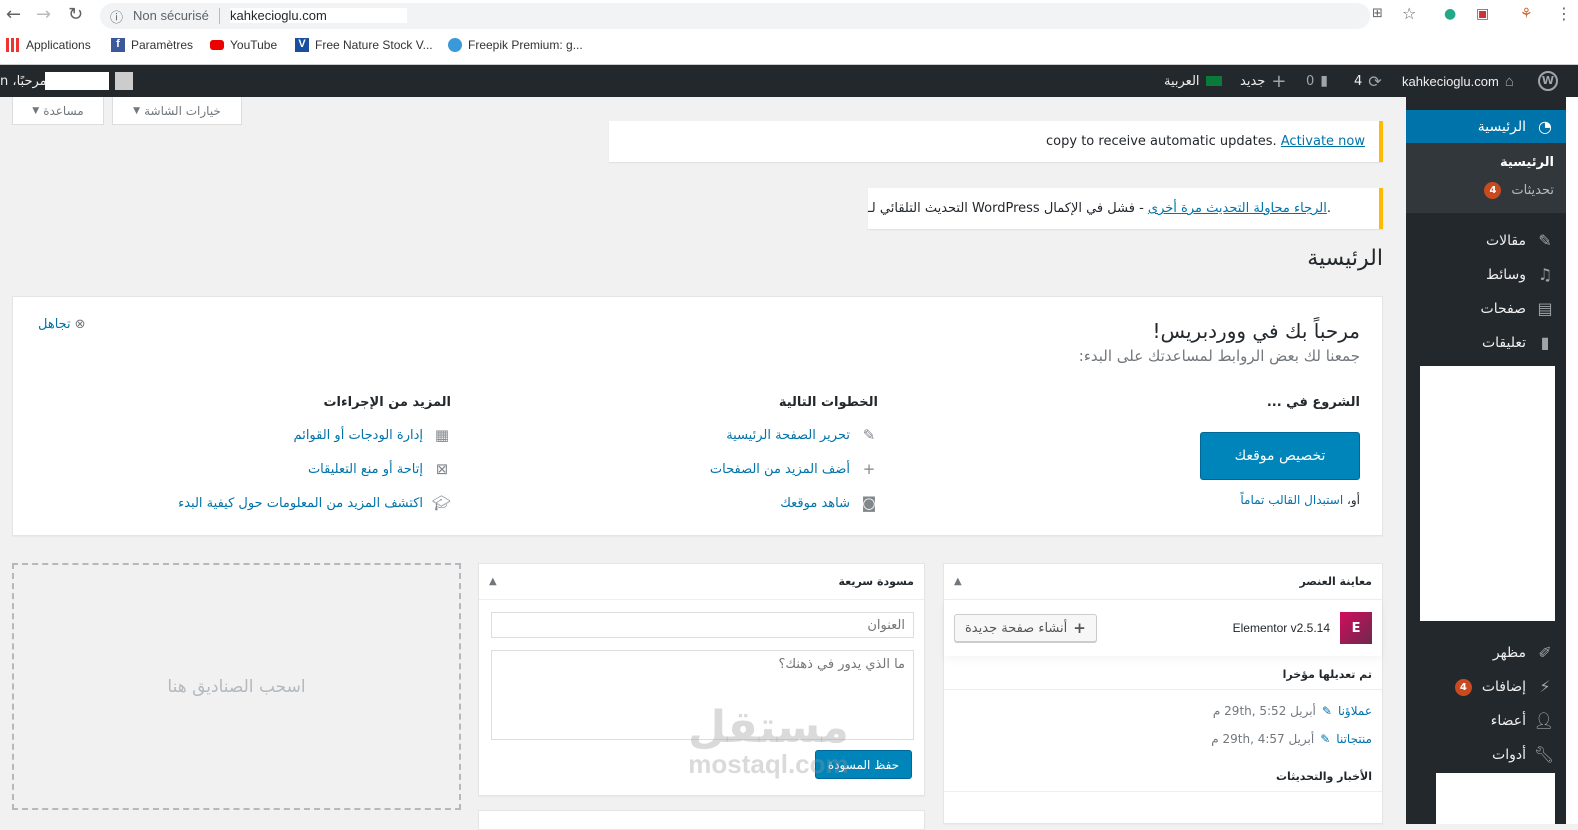 The height and width of the screenshot is (830, 1578). I want to click on brush-icon: ✐, so click(1545, 652).